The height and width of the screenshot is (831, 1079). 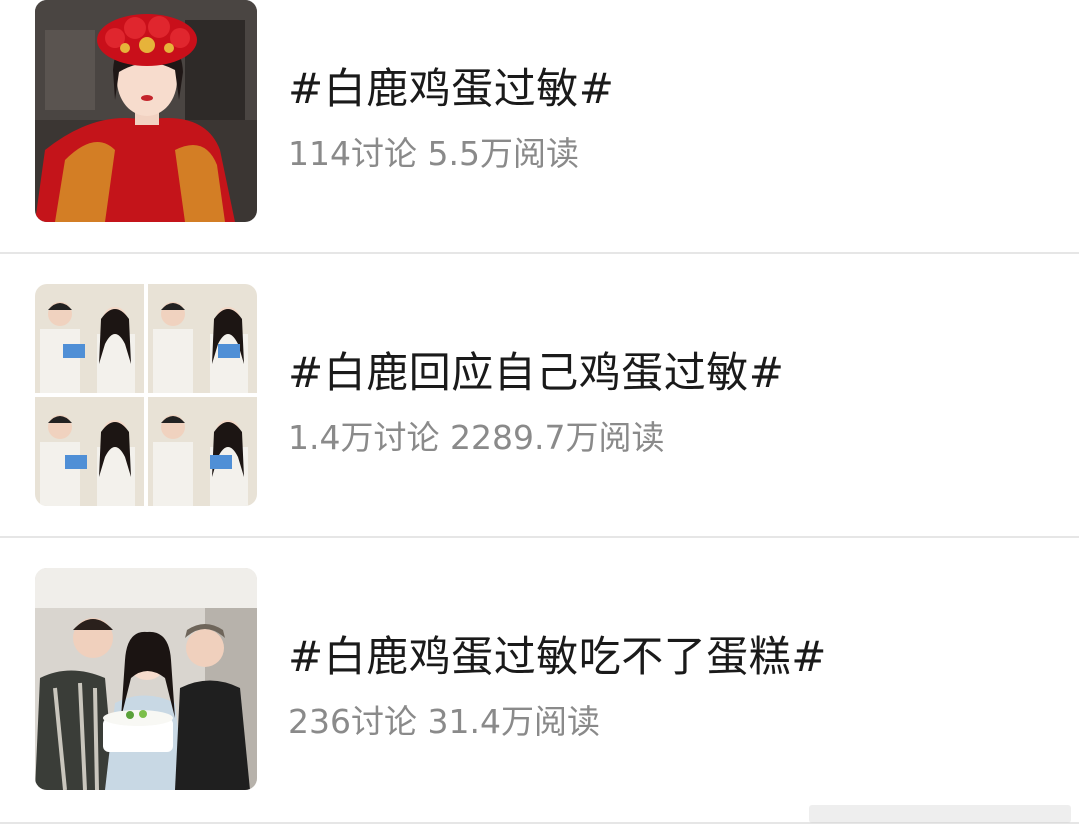 I want to click on topic-stats: 114讨论 5.5万阅读, so click(x=433, y=151).